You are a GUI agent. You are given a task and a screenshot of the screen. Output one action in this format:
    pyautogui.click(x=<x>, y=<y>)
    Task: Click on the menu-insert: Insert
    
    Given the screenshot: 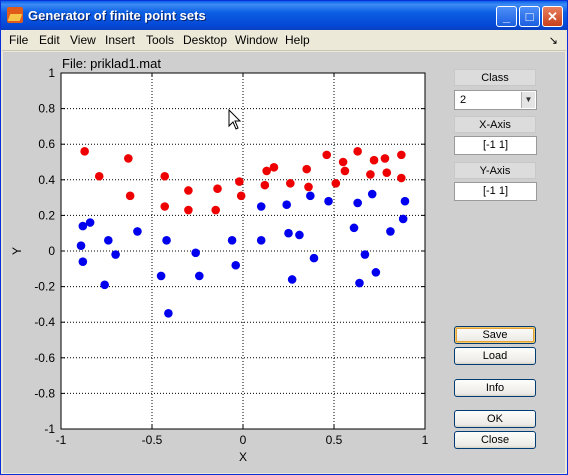 What is the action you would take?
    pyautogui.click(x=120, y=40)
    